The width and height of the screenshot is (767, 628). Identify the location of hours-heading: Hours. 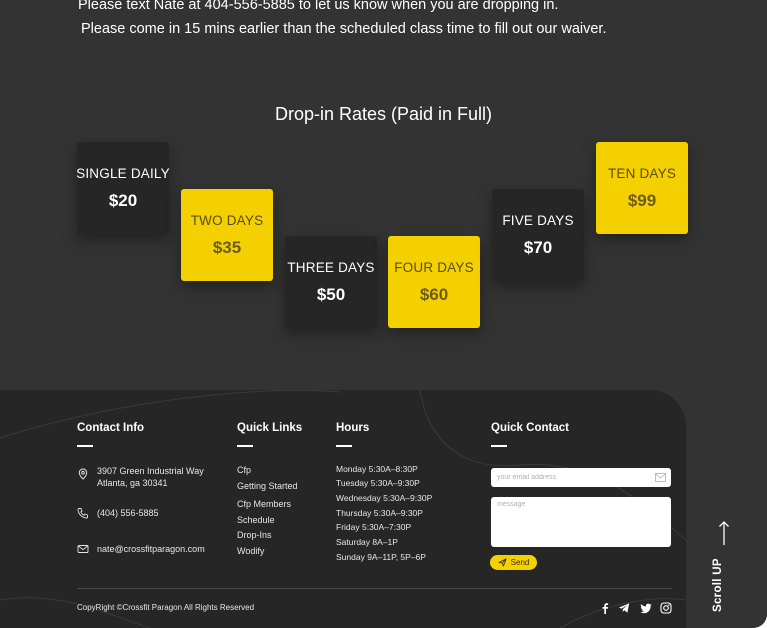
(353, 428).